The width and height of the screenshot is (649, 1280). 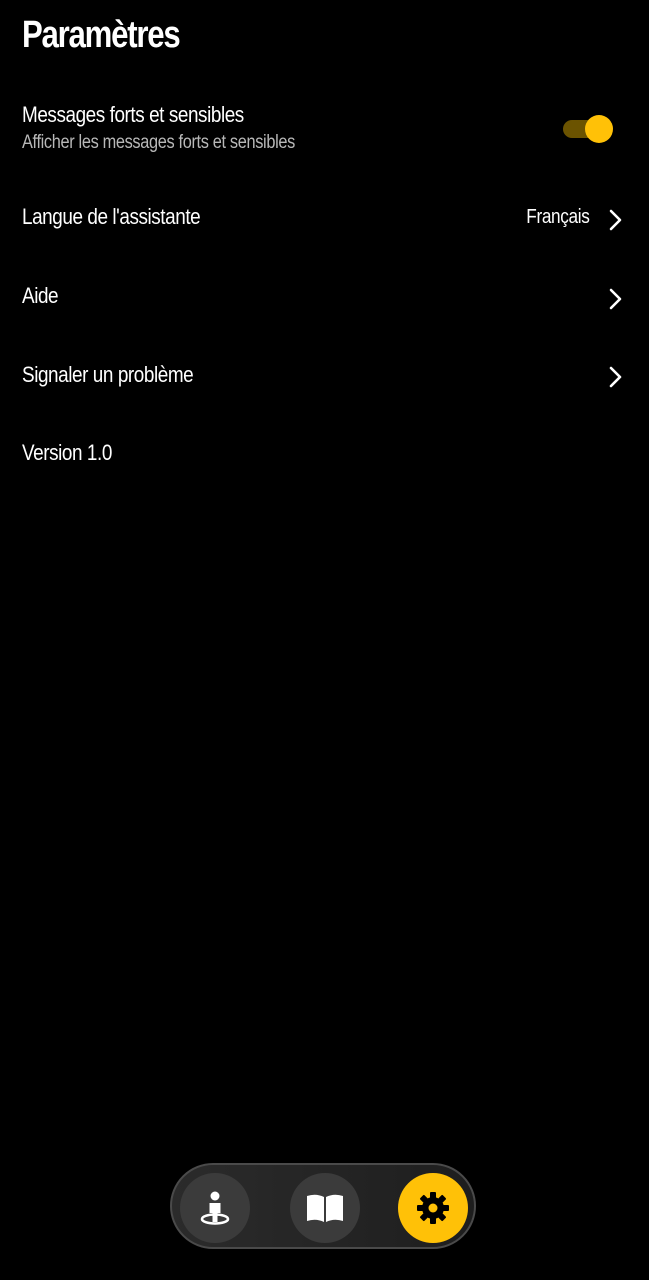 What do you see at coordinates (557, 217) in the screenshot?
I see `setting-language-value: Français` at bounding box center [557, 217].